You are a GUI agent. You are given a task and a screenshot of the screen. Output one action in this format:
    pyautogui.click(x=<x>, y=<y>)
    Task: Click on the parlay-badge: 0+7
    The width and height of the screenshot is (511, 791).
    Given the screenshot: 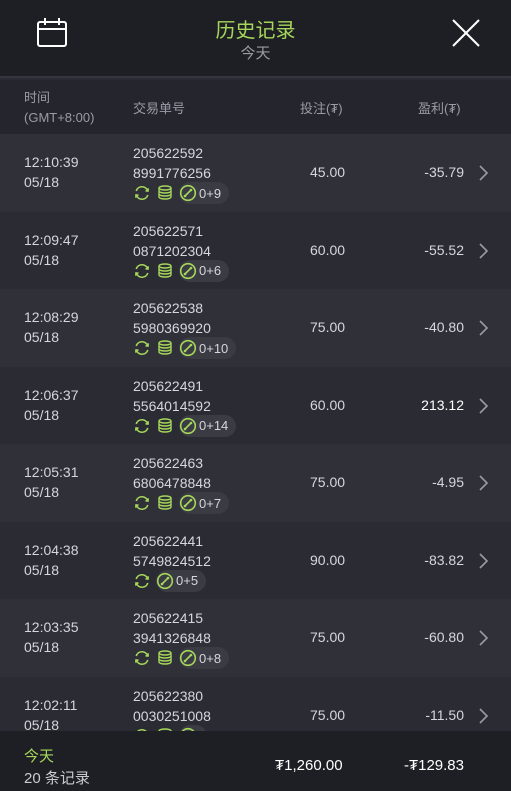 What is the action you would take?
    pyautogui.click(x=204, y=503)
    